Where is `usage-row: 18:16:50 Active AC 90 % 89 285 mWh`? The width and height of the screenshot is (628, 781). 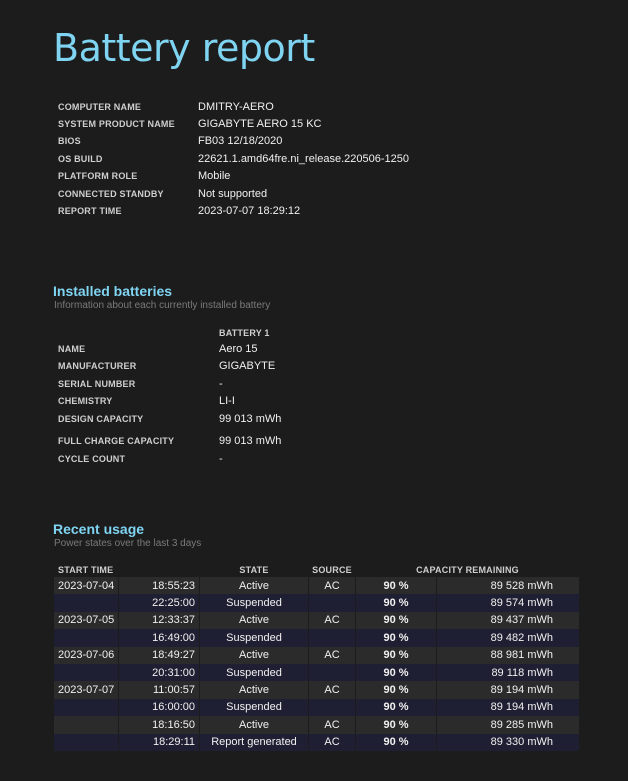 usage-row: 18:16:50 Active AC 90 % 89 285 mWh is located at coordinates (317, 725).